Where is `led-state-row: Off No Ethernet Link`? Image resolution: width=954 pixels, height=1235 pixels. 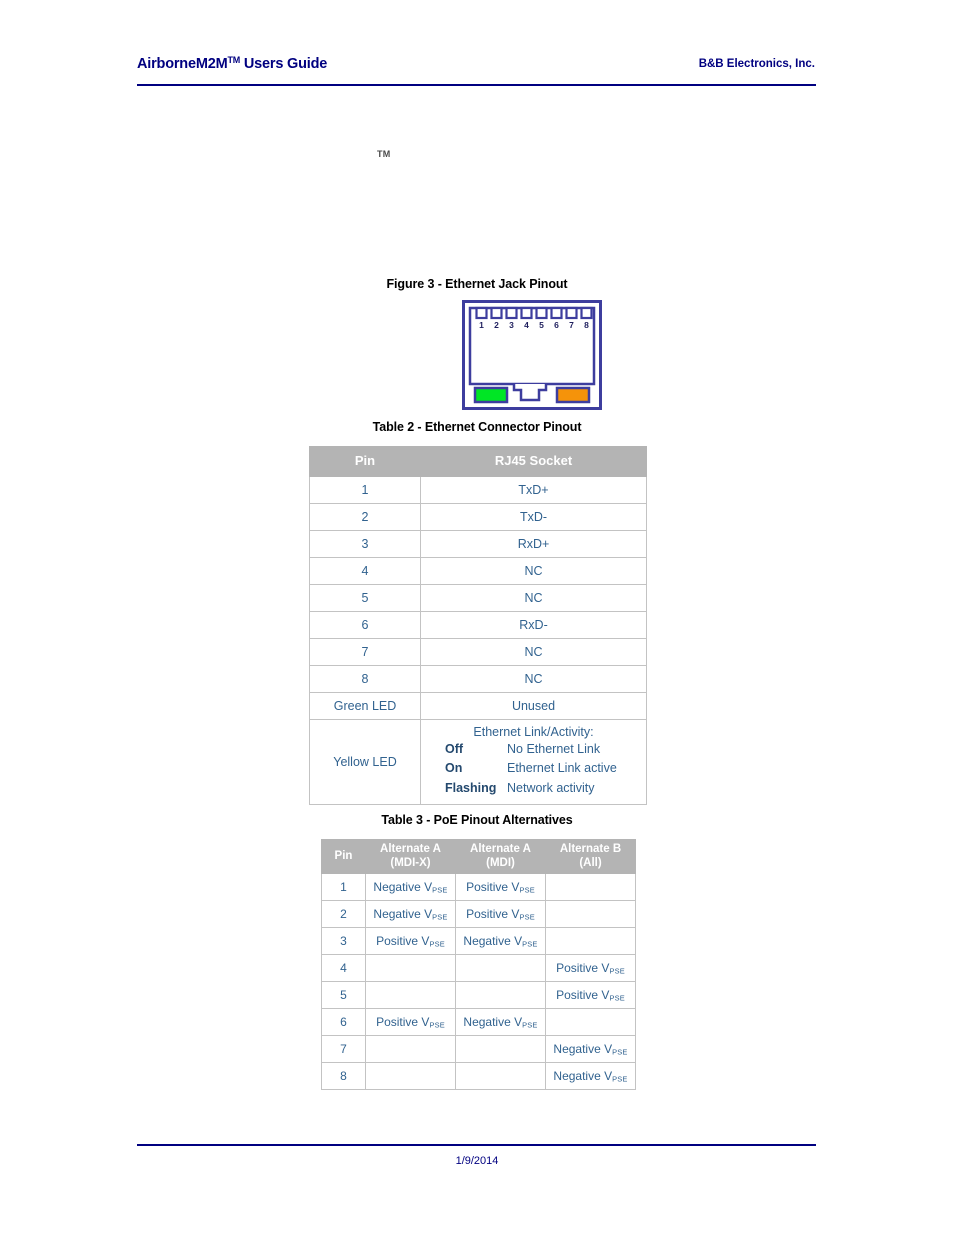 led-state-row: Off No Ethernet Link is located at coordinates (533, 749).